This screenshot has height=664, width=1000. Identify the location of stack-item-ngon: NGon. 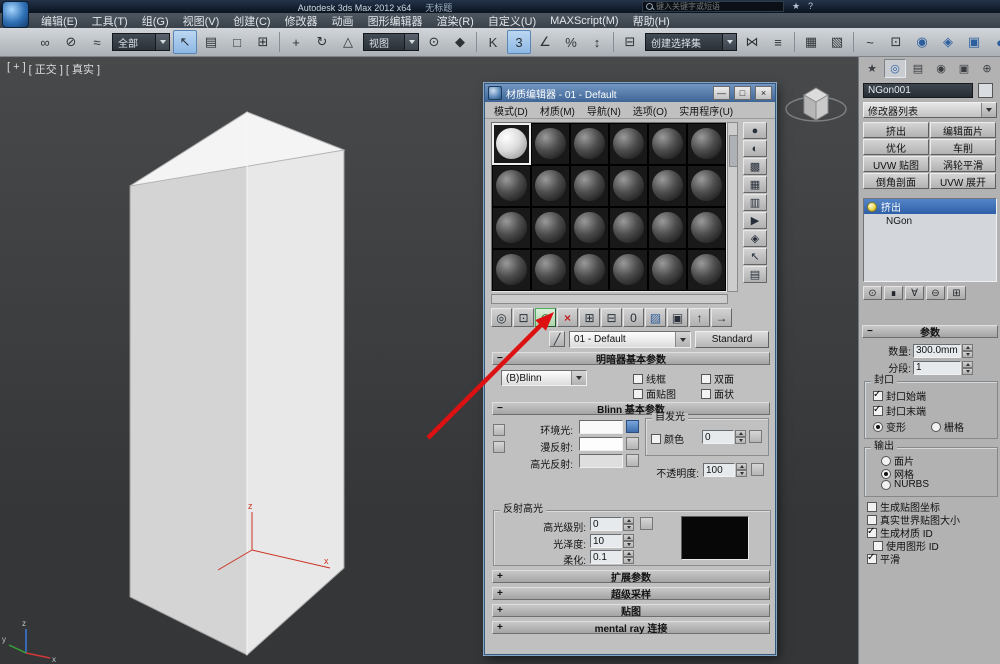
(930, 221).